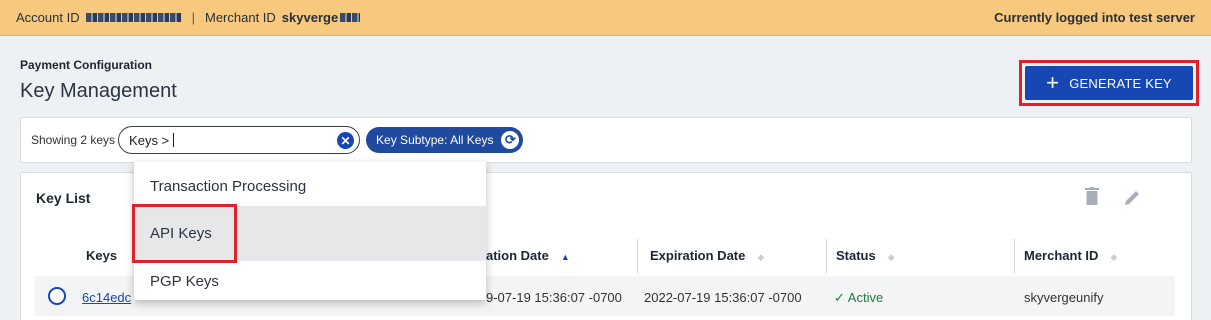  Describe the element at coordinates (149, 140) in the screenshot. I see `search-value: Keys >` at that location.